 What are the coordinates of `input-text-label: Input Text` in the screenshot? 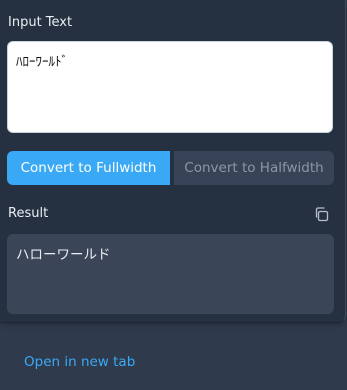 It's located at (40, 22).